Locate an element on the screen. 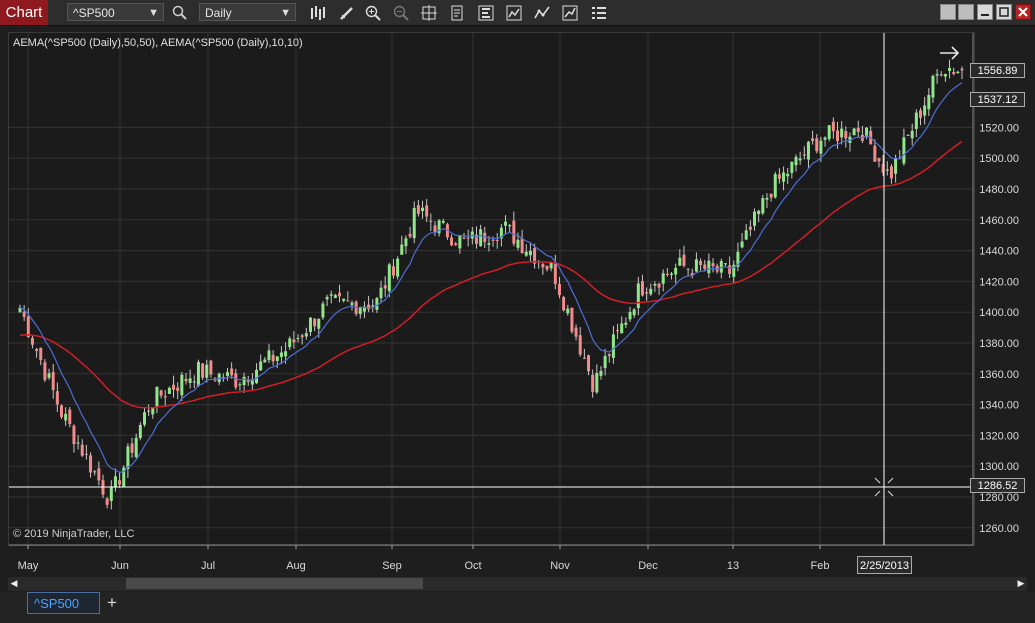  price-tick-label: 1300.00 is located at coordinates (999, 467).